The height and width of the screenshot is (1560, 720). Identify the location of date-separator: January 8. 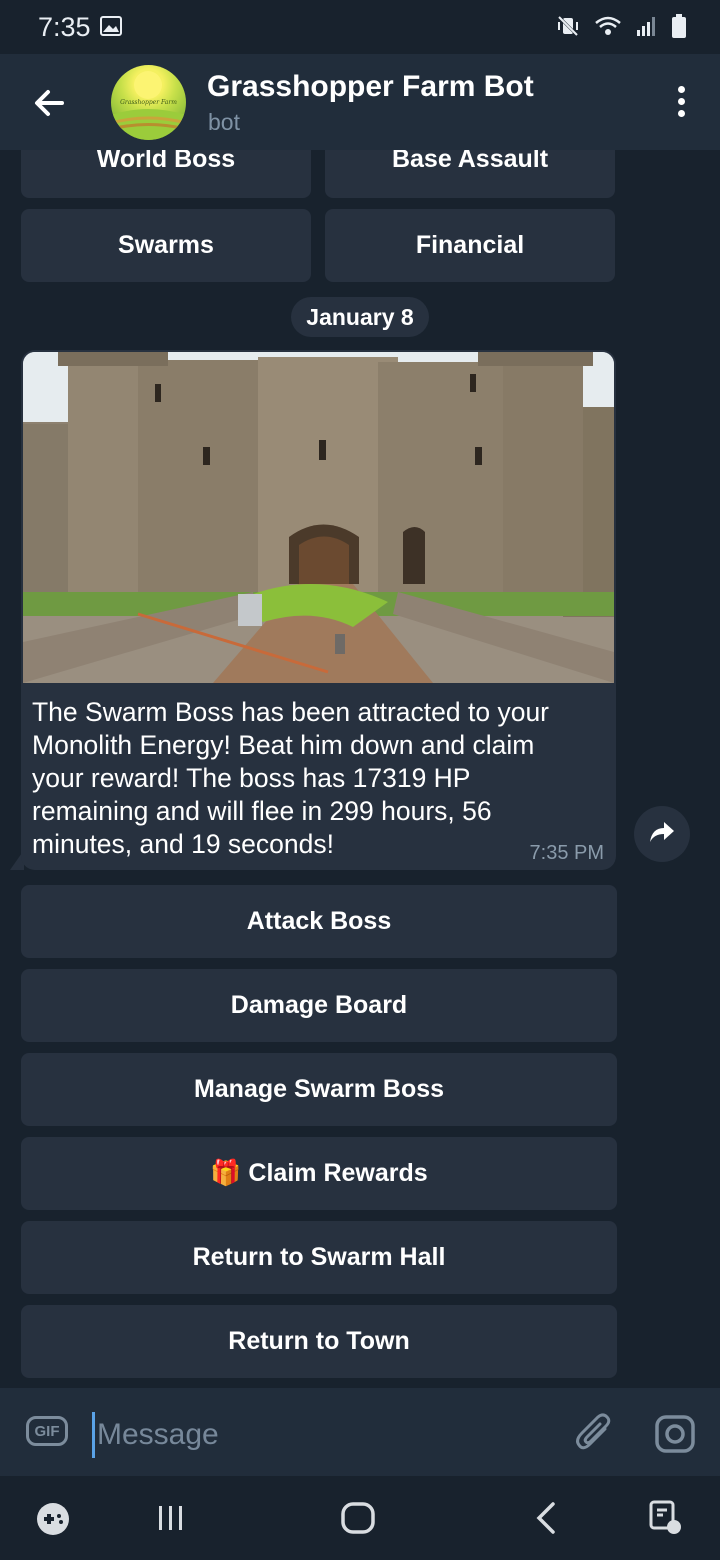
(360, 317).